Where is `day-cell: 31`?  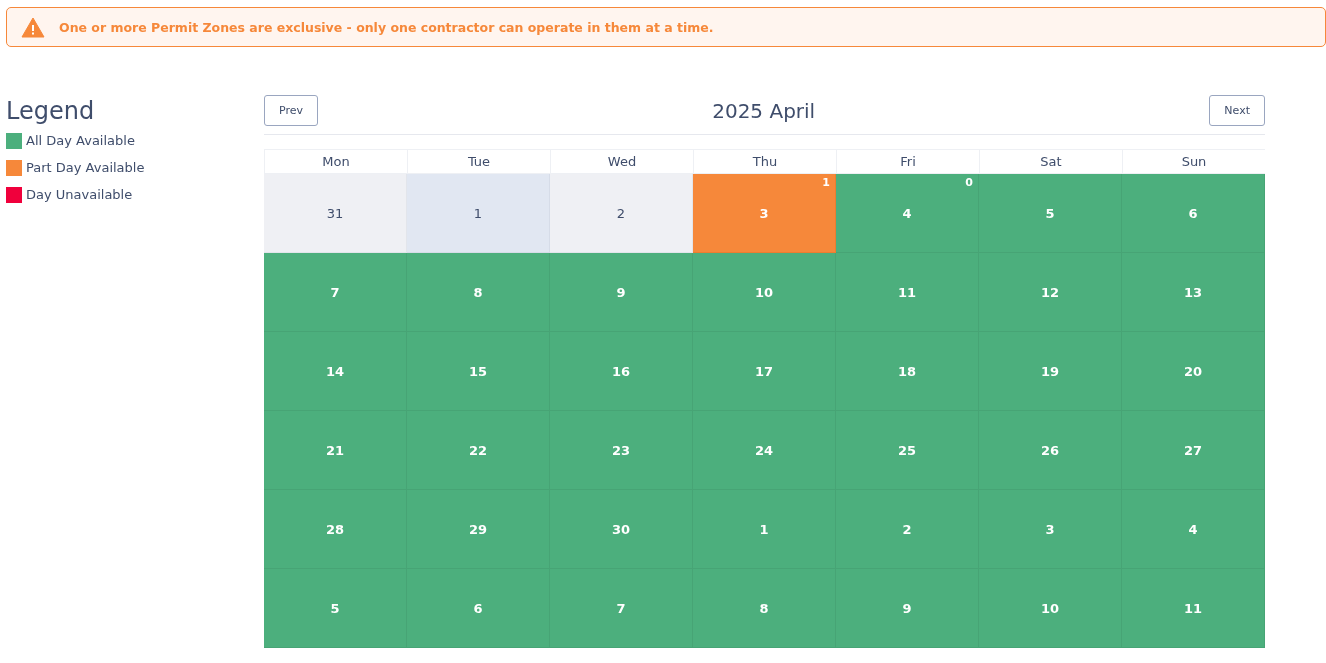 day-cell: 31 is located at coordinates (335, 213).